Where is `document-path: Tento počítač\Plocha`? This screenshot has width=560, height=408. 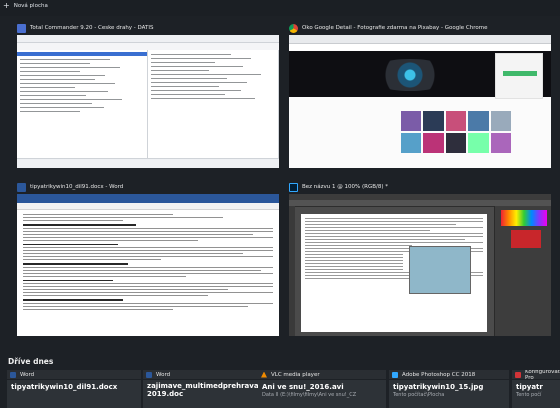 document-path: Tento počítač\Plocha is located at coordinates (419, 395).